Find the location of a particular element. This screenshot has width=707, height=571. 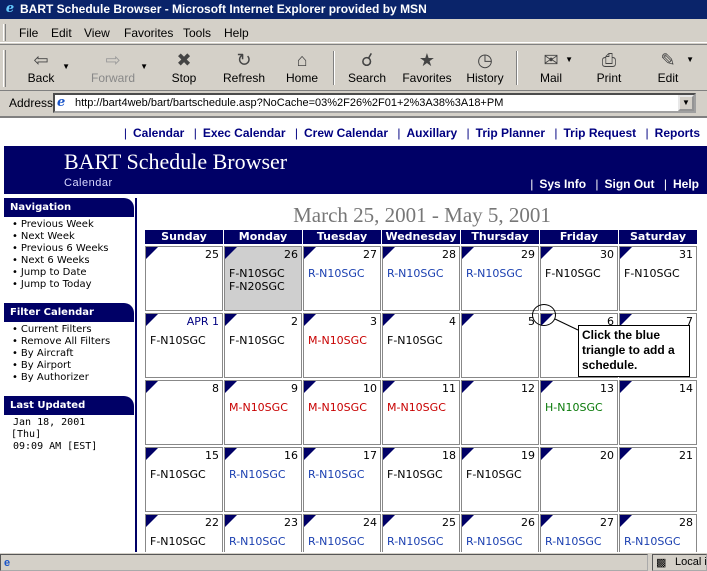

favorites-button: ★ Favorites is located at coordinates (427, 69).